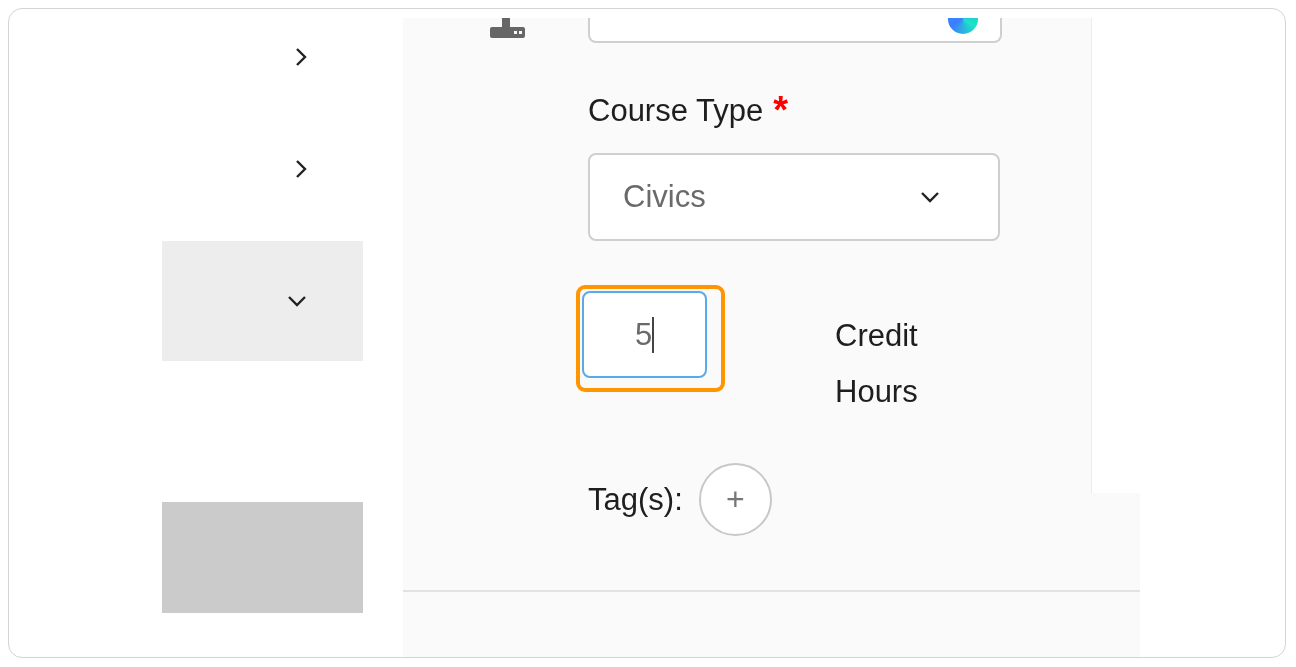 This screenshot has height=667, width=1296. I want to click on input-field, so click(795, 30).